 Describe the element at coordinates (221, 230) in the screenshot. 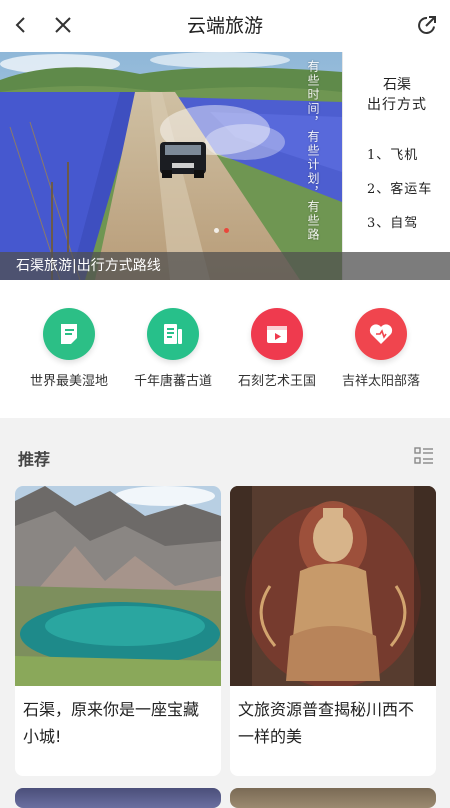

I see `carousel-indicator` at that location.